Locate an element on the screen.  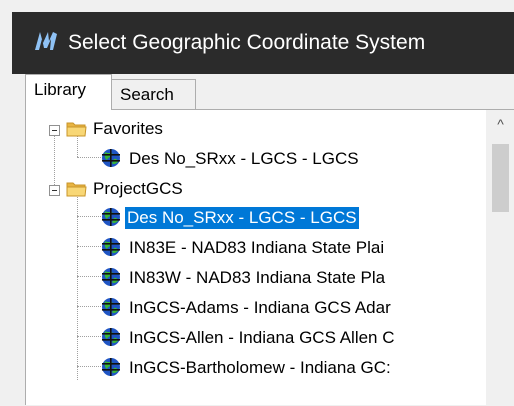
window-title: Select Geographic Coordinate System is located at coordinates (247, 42).